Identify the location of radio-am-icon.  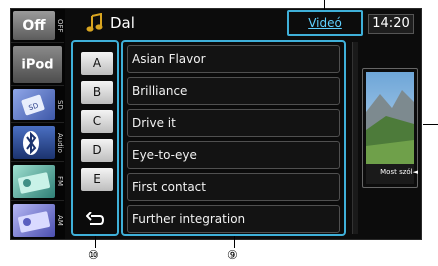
(34, 220).